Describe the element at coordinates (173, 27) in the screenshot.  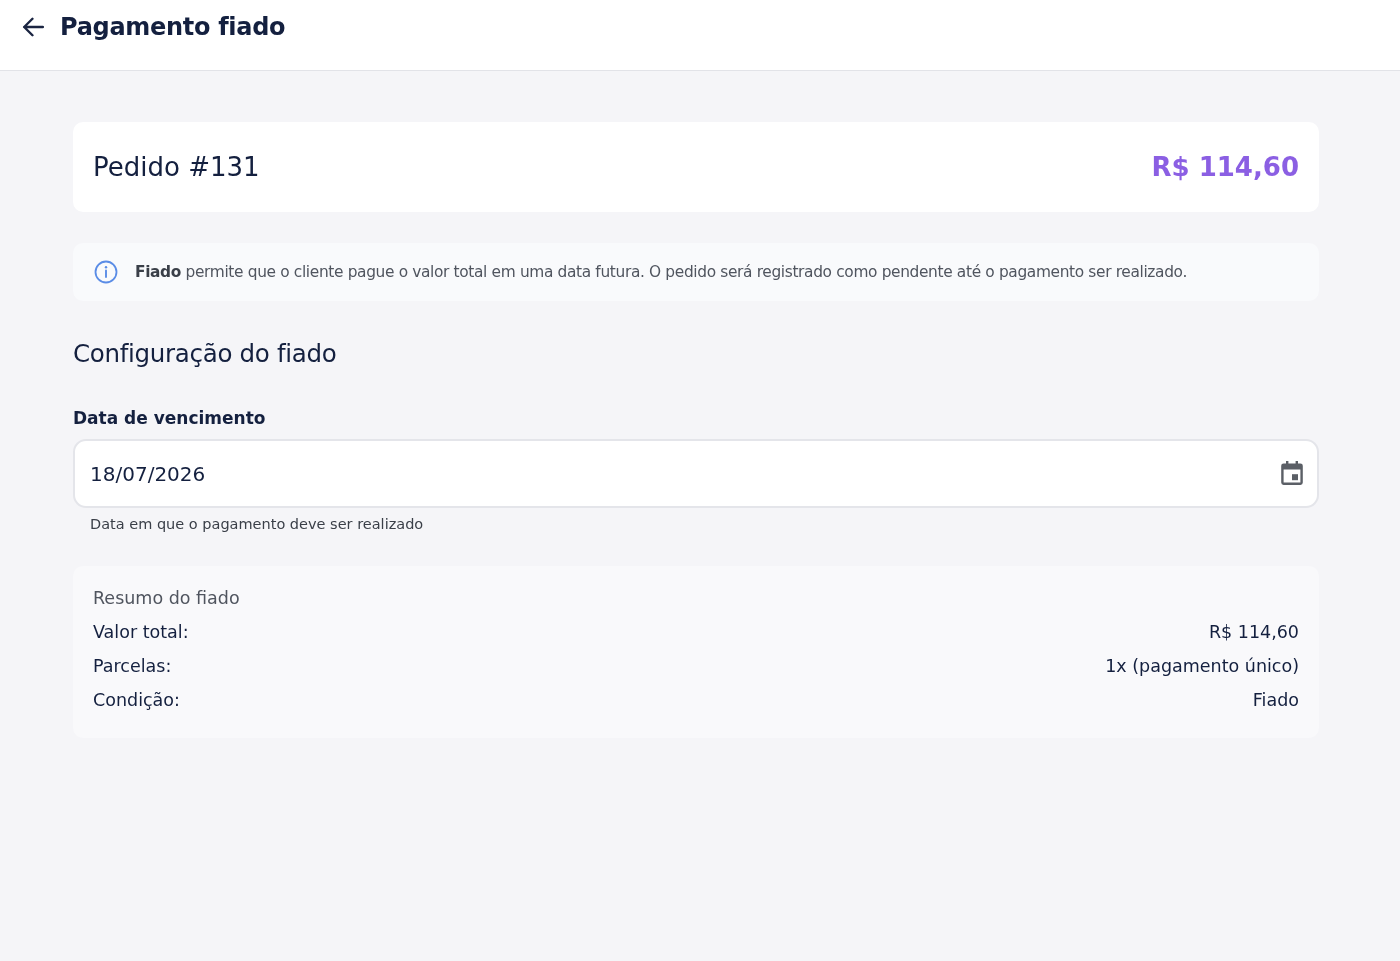
I see `page-title: Pagamento fiado` at that location.